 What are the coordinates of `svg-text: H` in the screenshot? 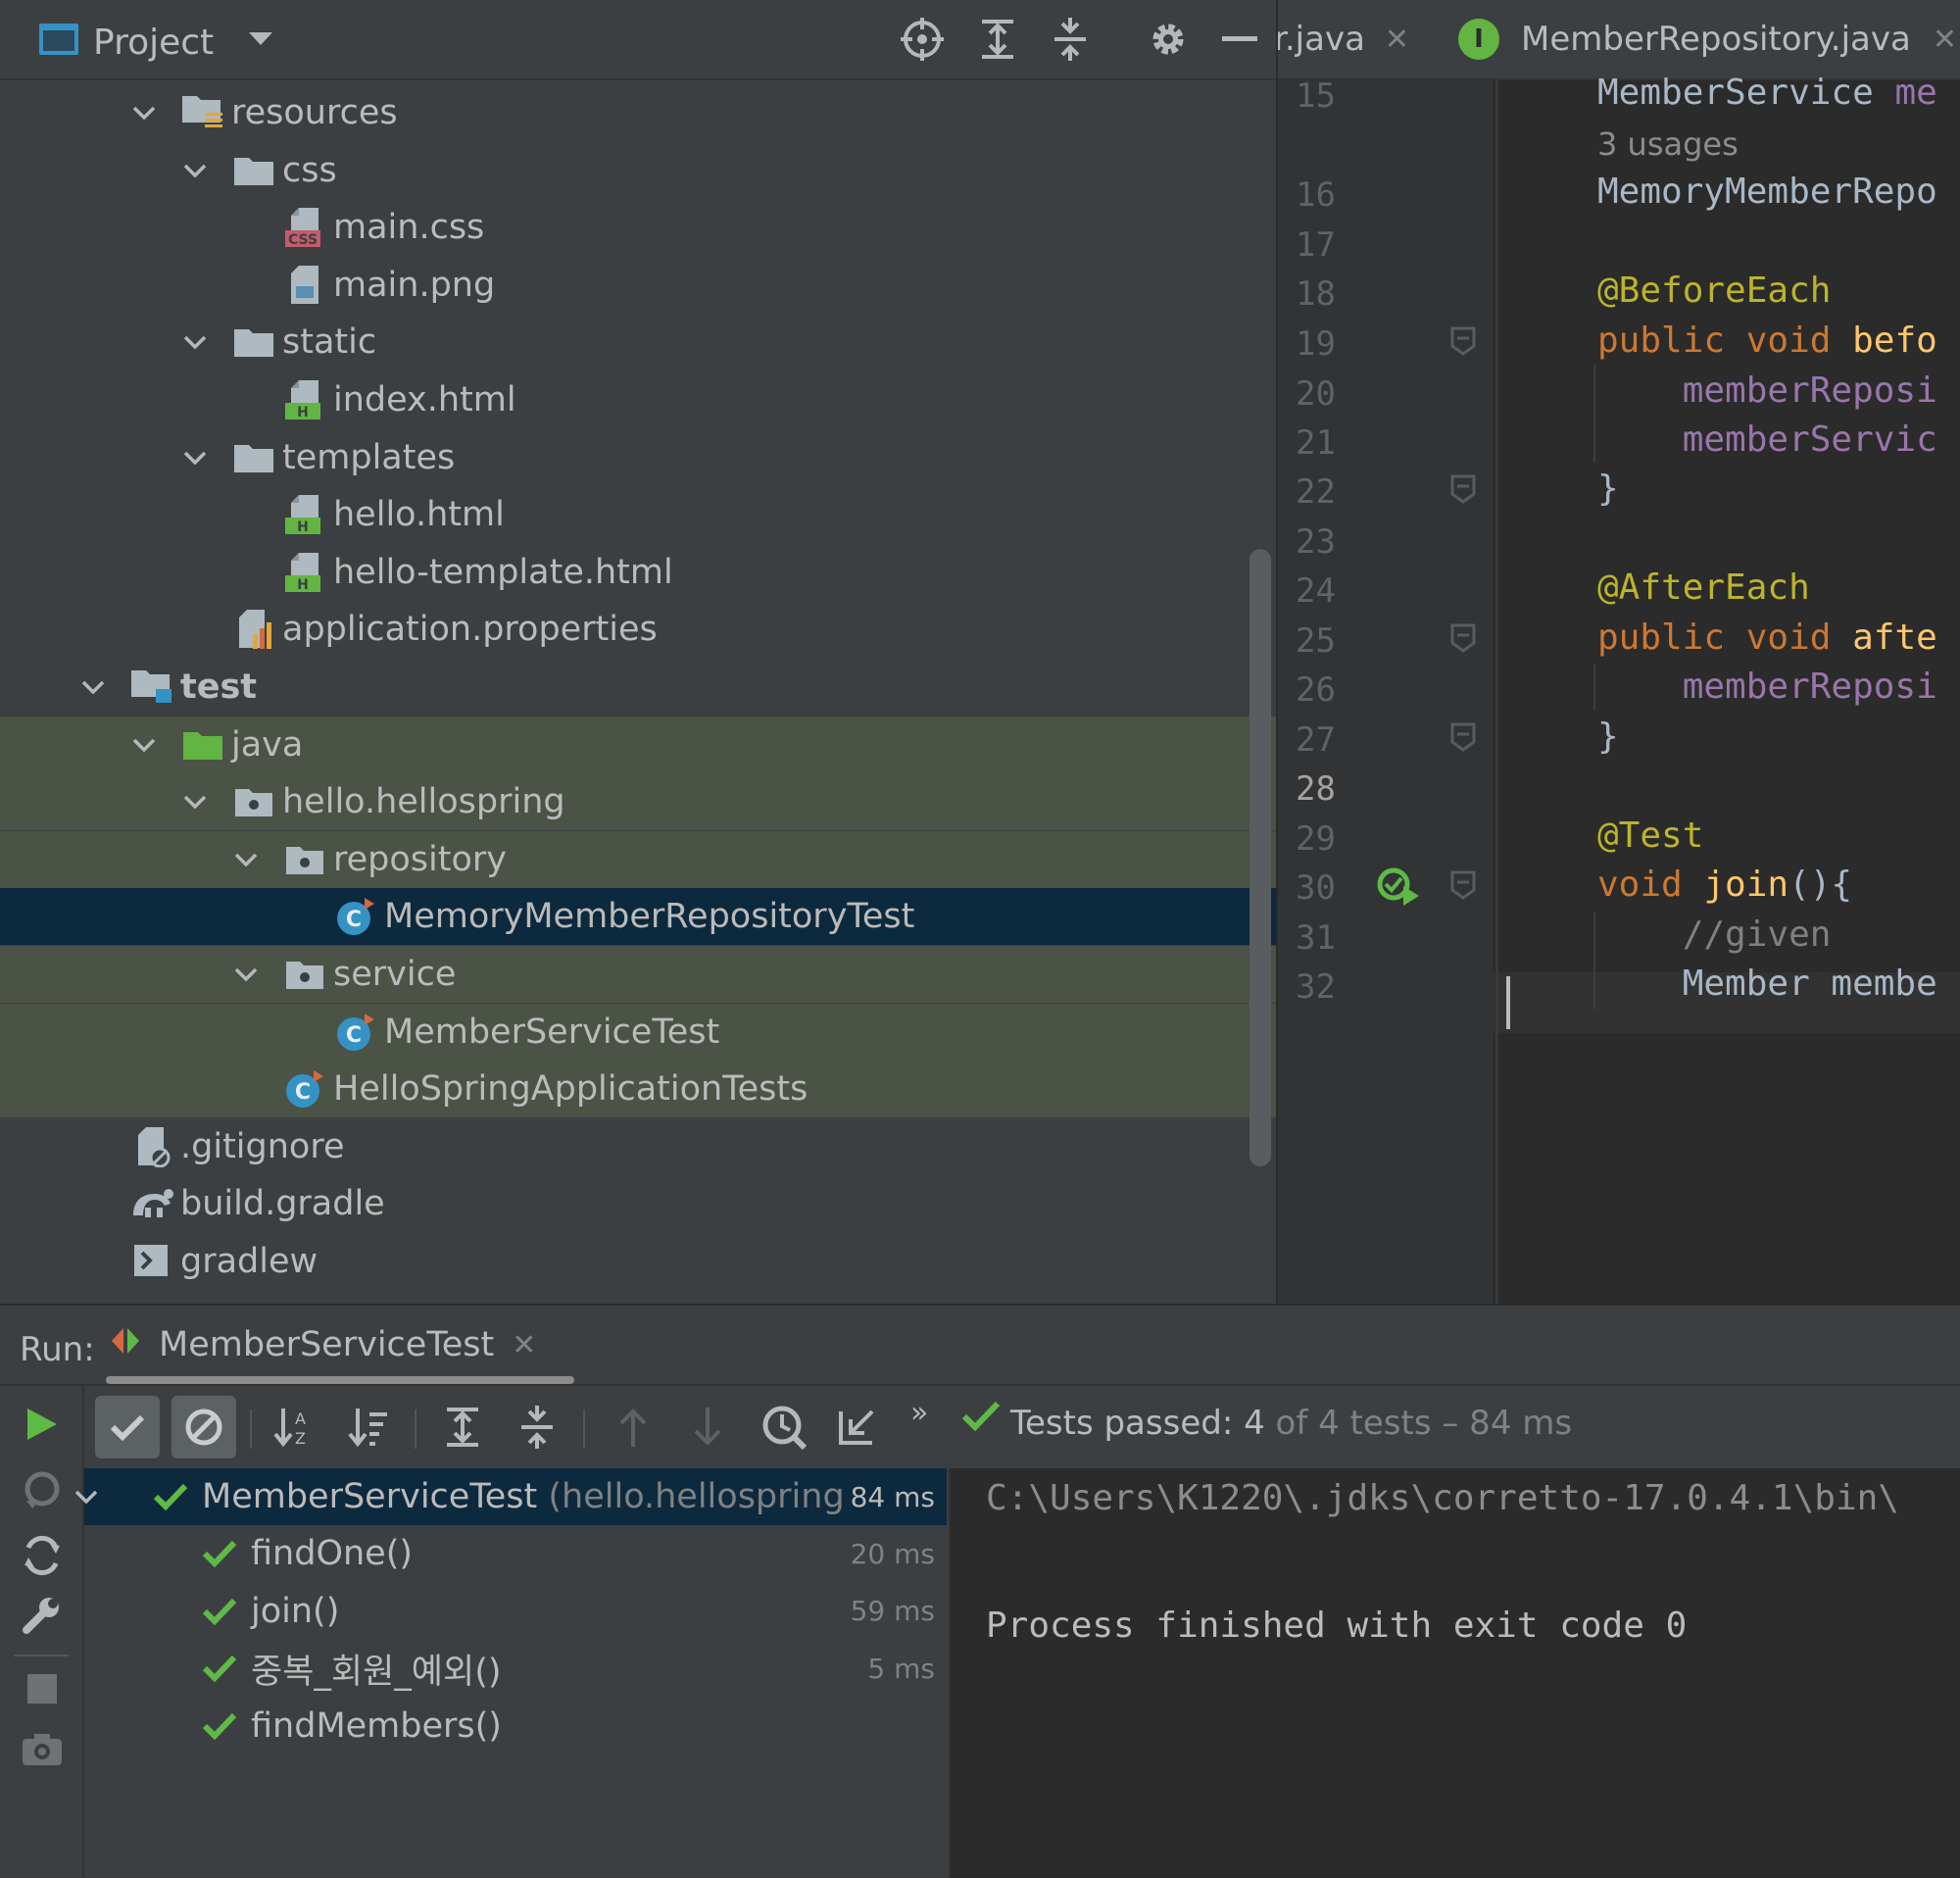 It's located at (303, 585).